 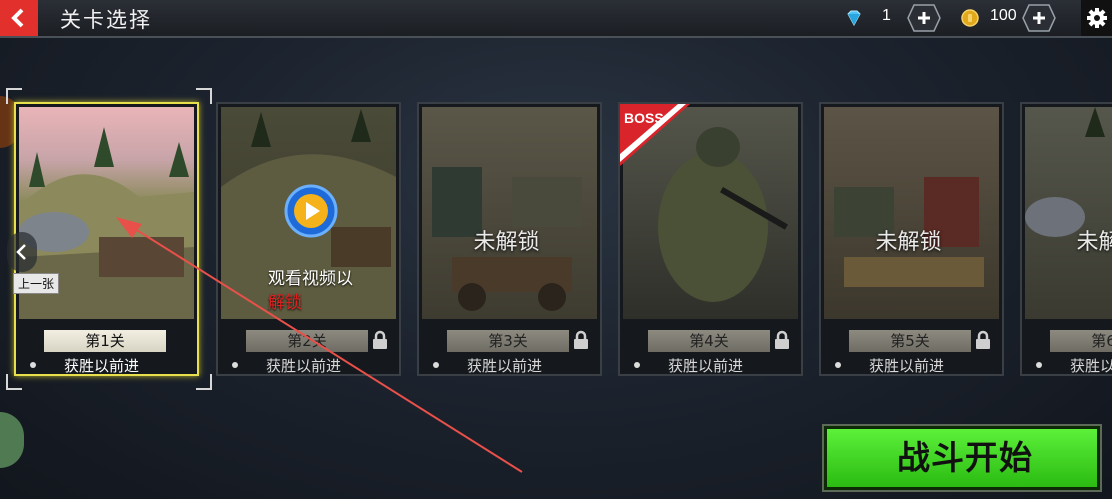 I want to click on back-button, so click(x=19, y=18).